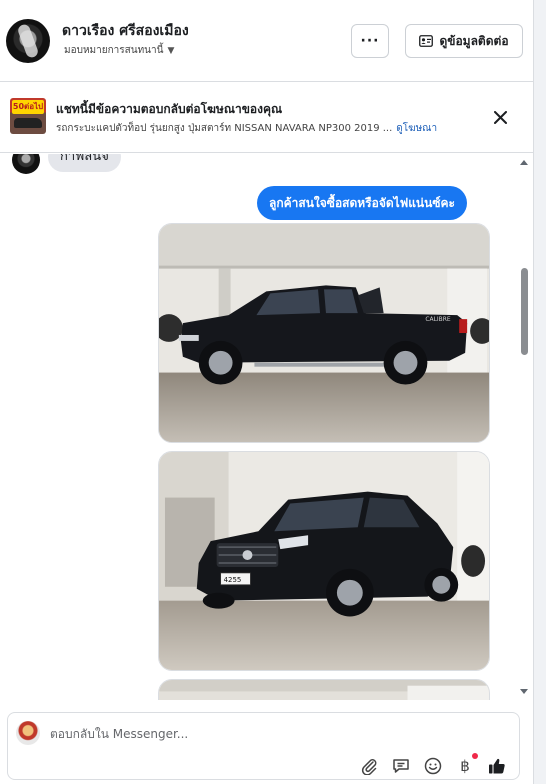  What do you see at coordinates (524, 692) in the screenshot?
I see `scroll-down-icon` at bounding box center [524, 692].